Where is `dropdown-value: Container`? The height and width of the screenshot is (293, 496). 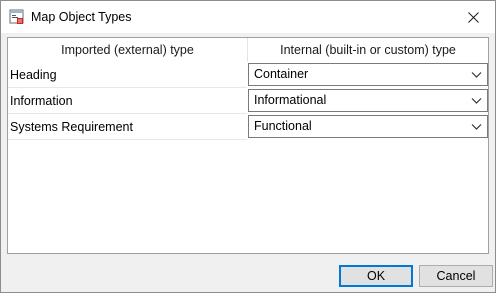 dropdown-value: Container is located at coordinates (281, 74).